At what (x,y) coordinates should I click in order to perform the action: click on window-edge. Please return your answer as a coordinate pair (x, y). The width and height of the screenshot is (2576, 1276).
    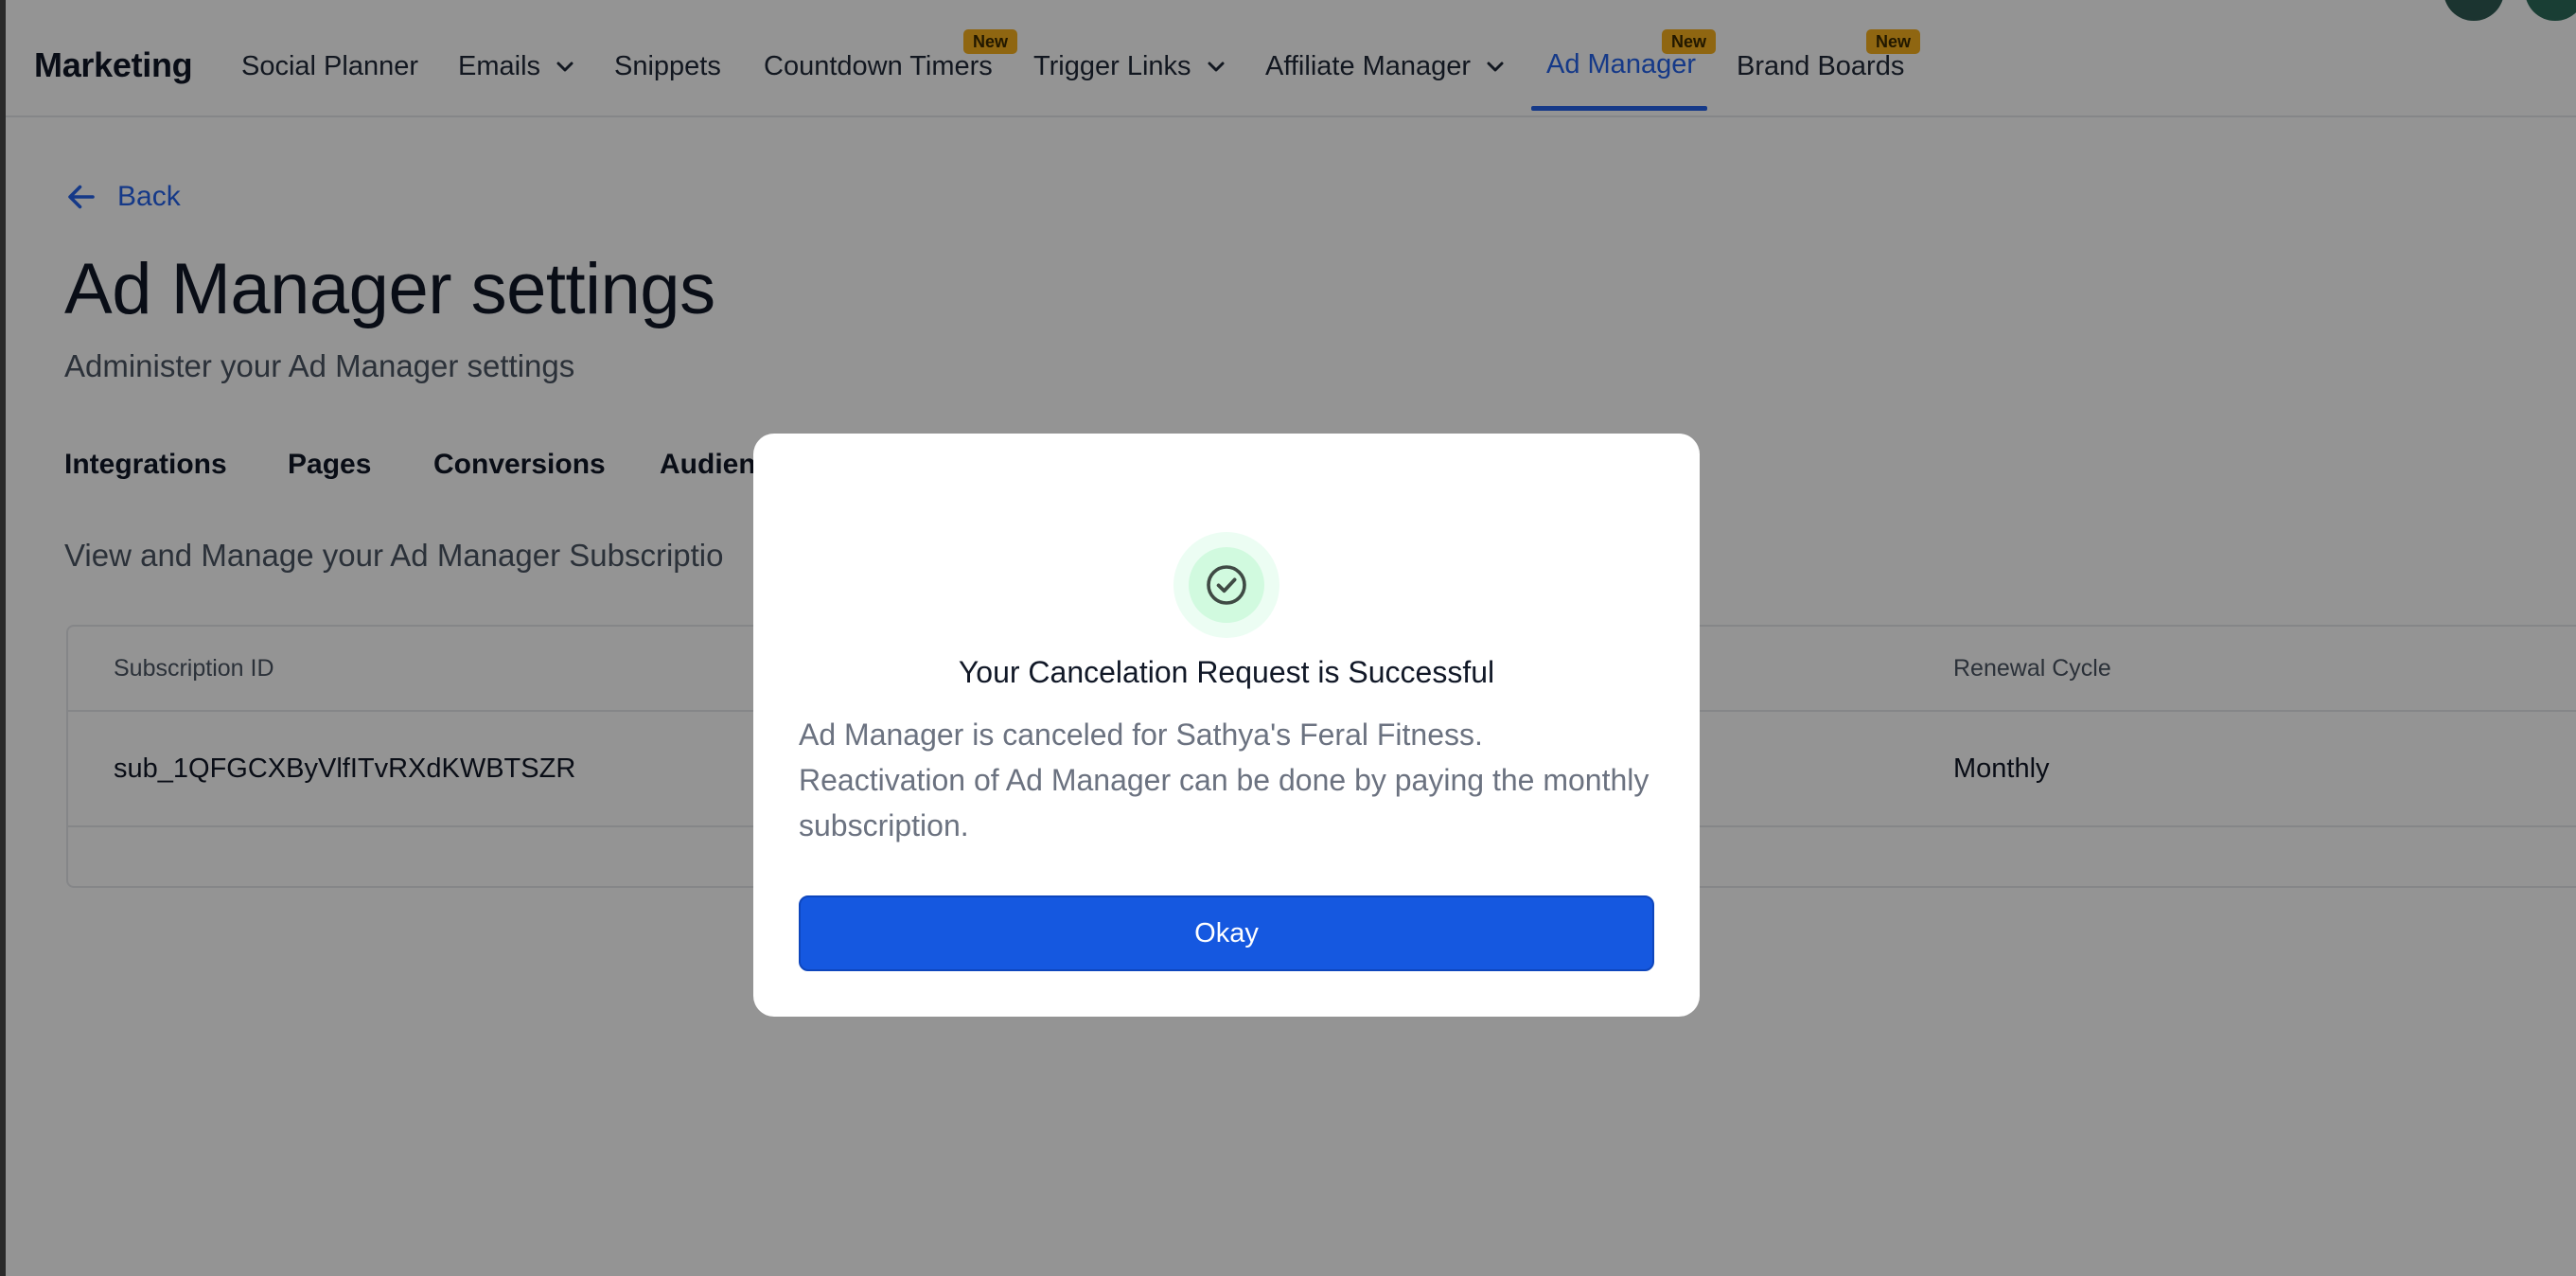
    Looking at the image, I should click on (3, 638).